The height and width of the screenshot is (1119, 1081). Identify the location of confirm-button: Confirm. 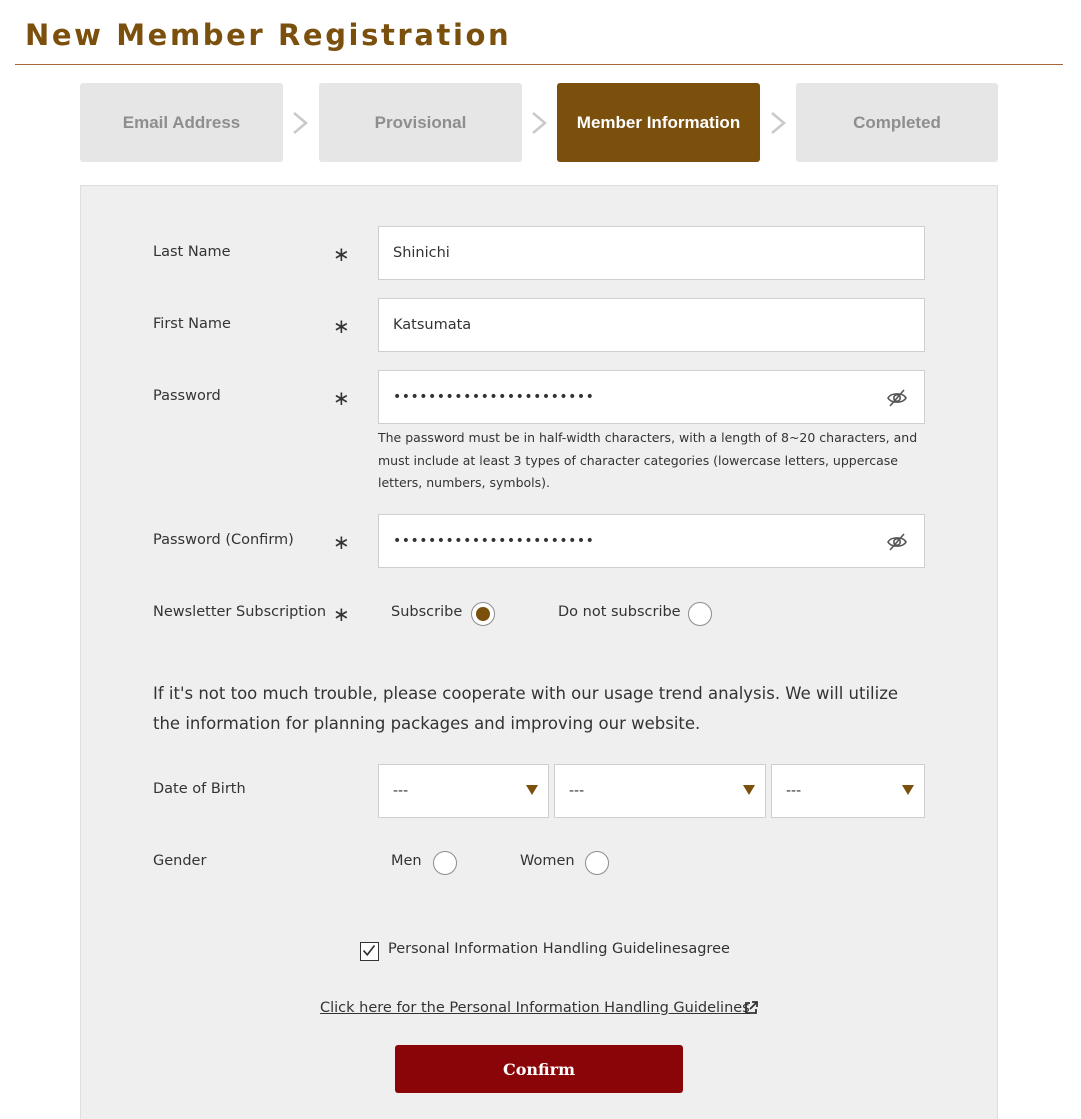
(539, 1069).